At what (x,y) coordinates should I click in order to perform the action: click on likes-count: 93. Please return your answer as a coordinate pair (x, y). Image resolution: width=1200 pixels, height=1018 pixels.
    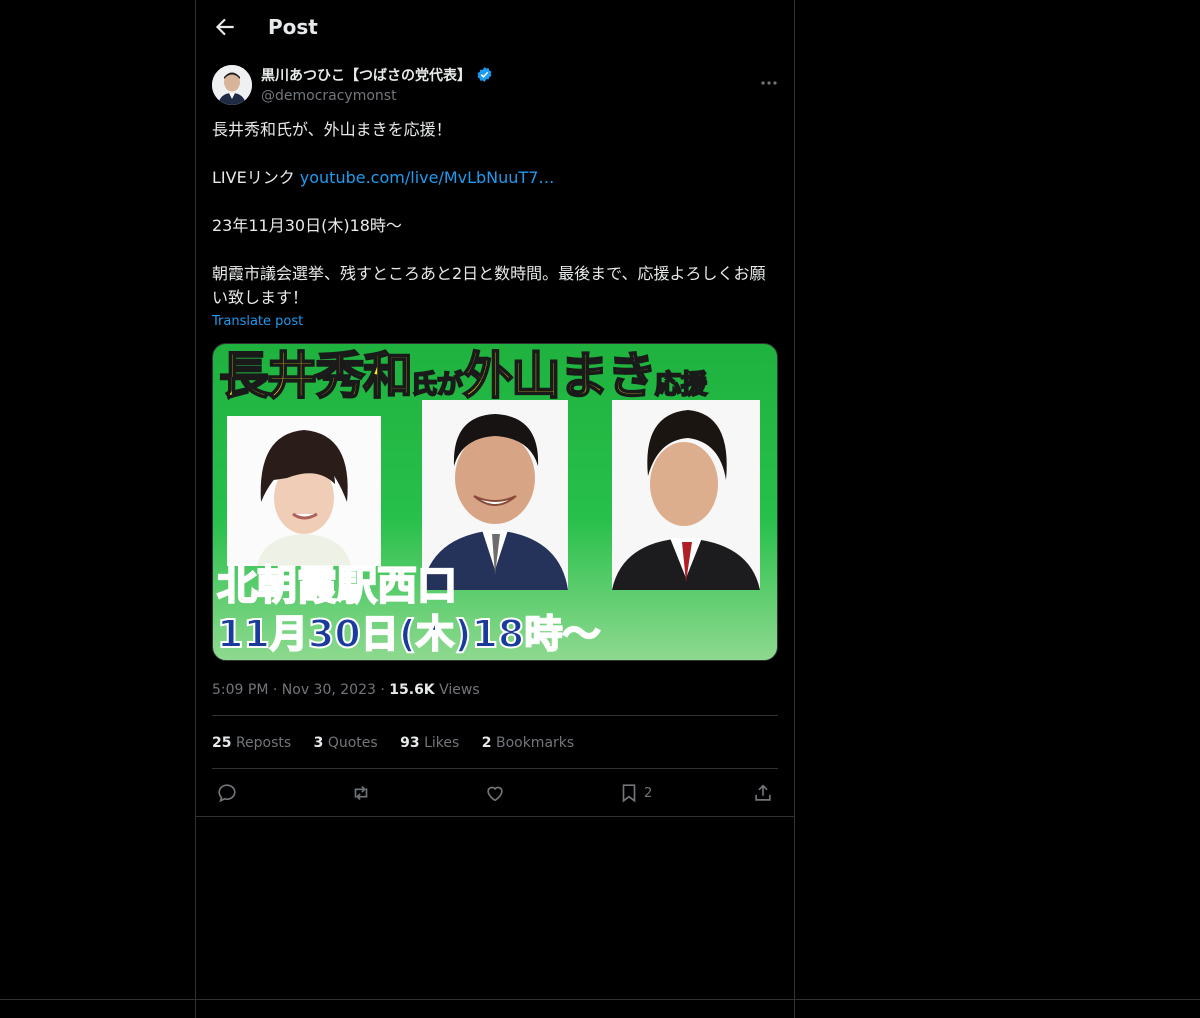
    Looking at the image, I should click on (410, 743).